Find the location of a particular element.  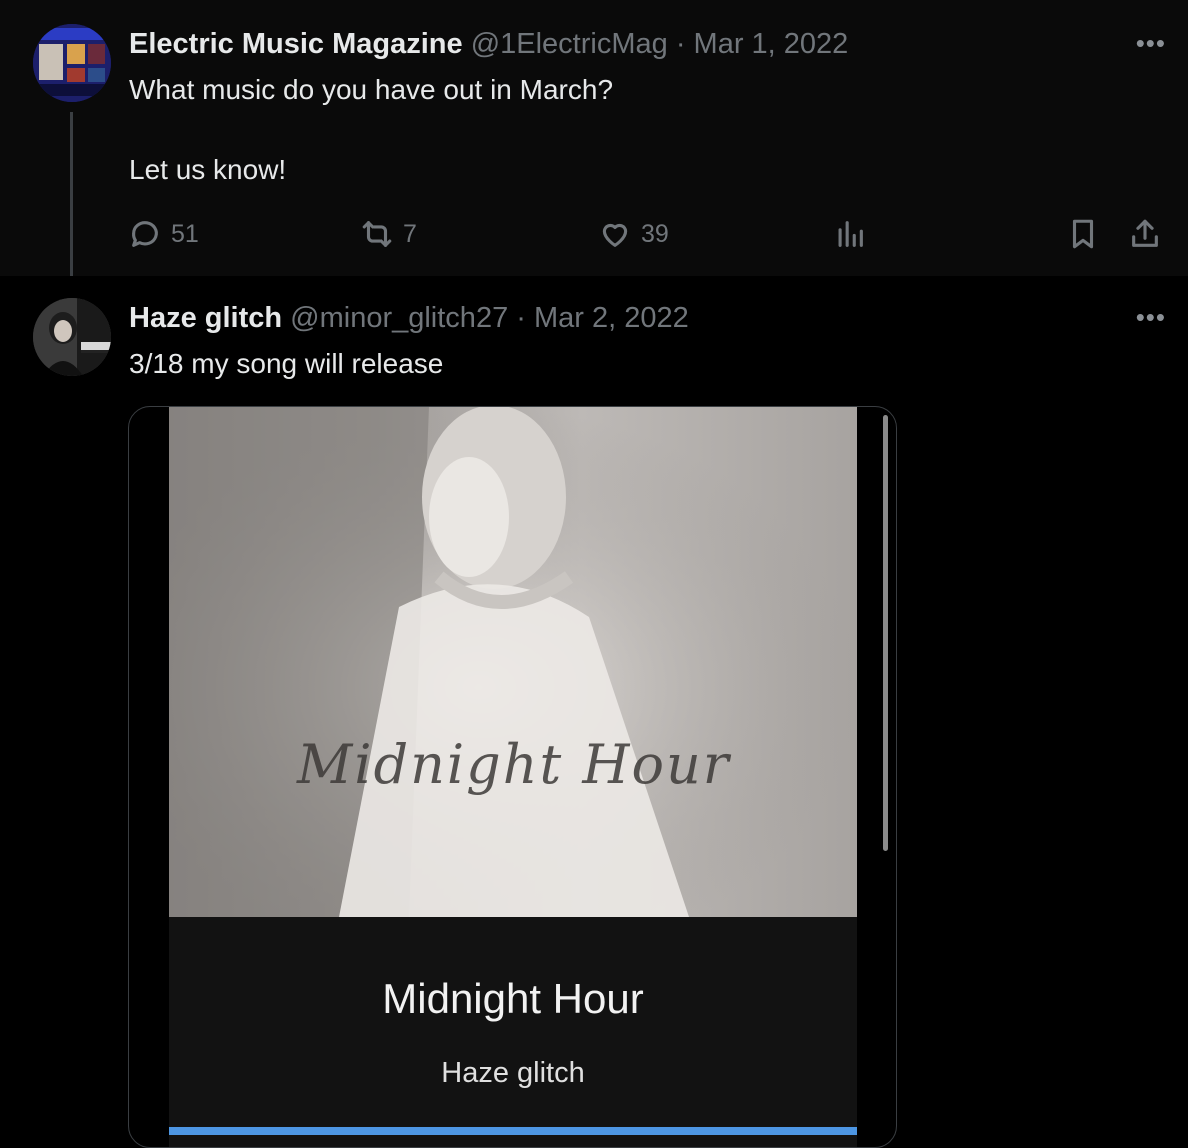

haze-glitch-avatar-image is located at coordinates (72, 337).